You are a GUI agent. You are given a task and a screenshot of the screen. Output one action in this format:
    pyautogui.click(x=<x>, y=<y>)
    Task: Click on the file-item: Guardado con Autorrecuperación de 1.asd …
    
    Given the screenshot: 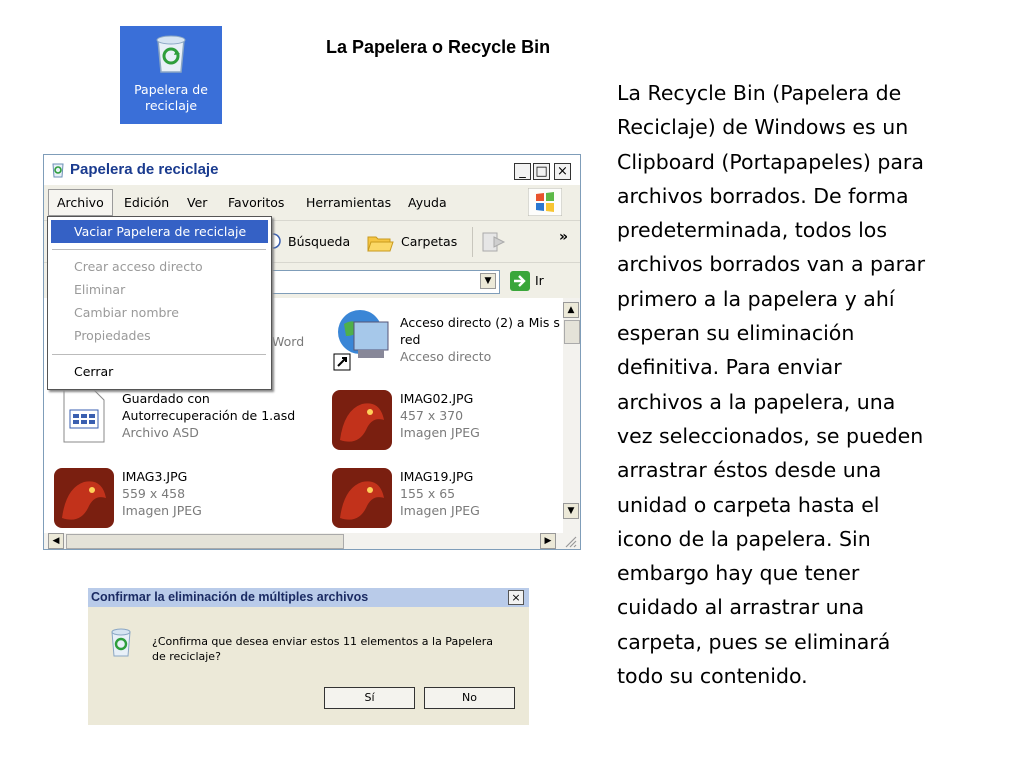 What is the action you would take?
    pyautogui.click(x=189, y=421)
    